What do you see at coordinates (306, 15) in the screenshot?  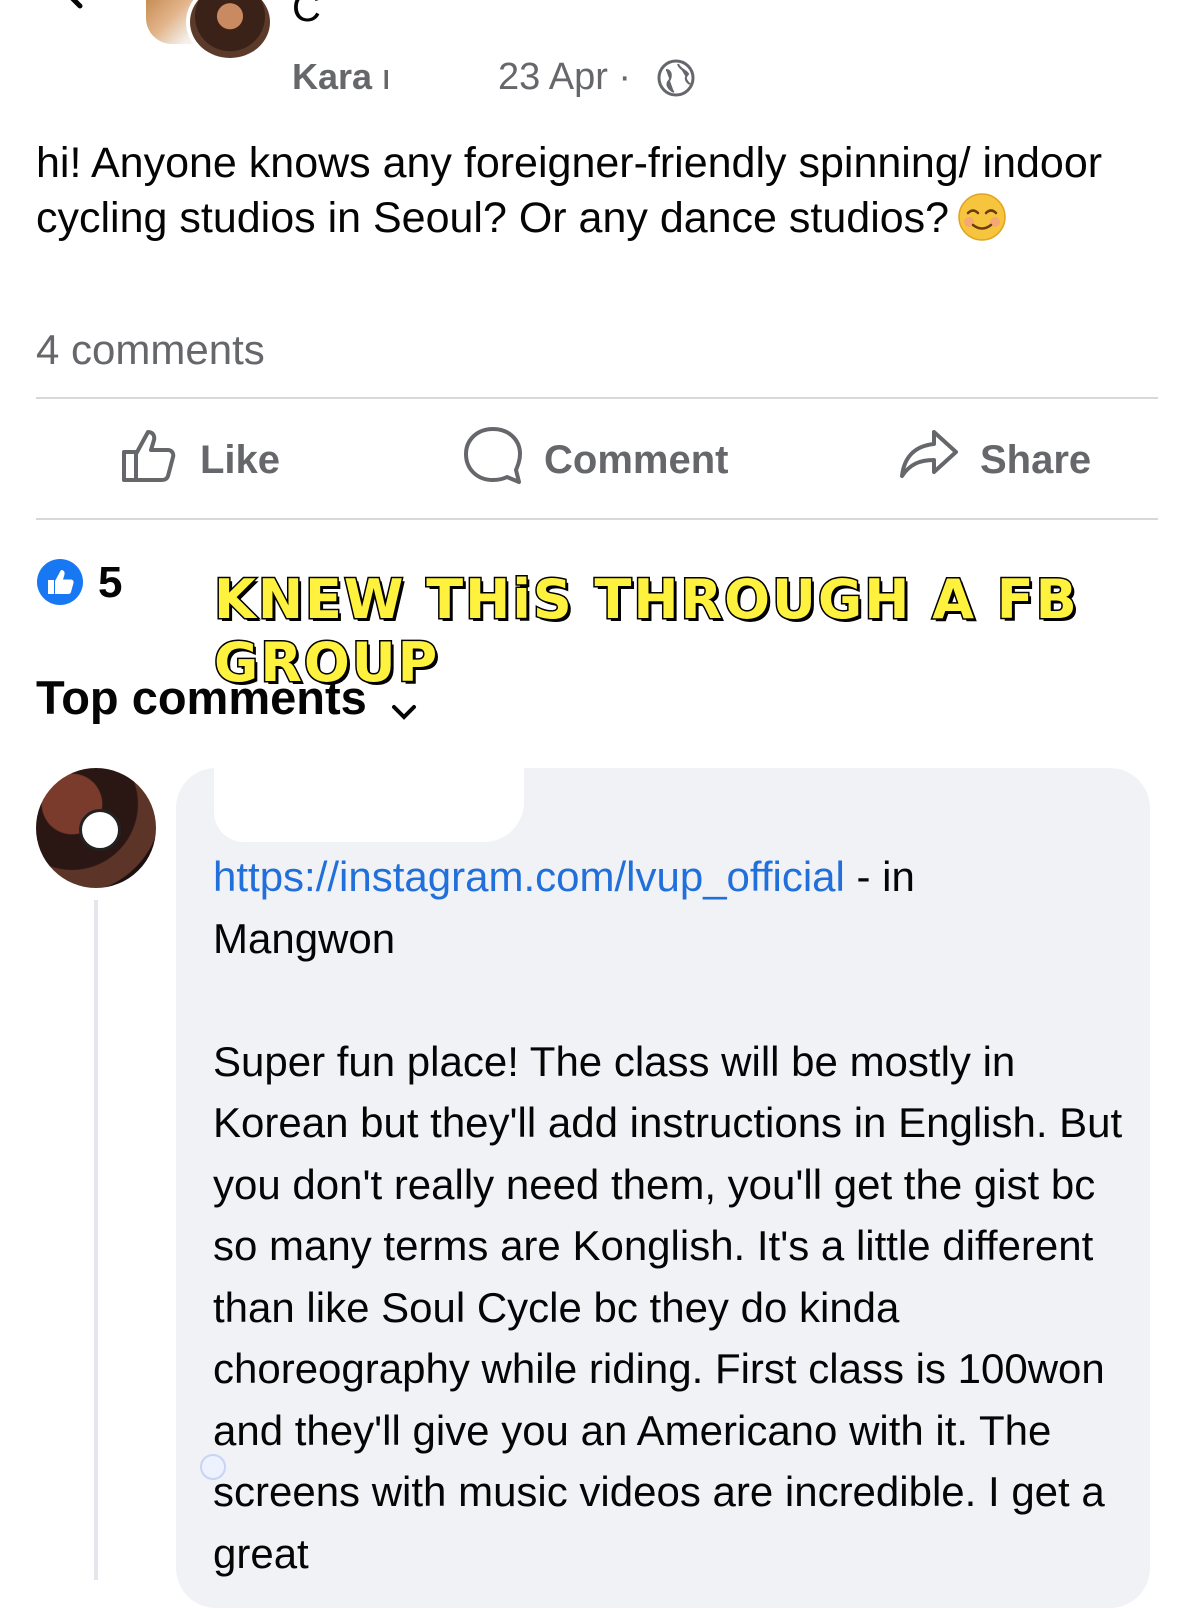 I see `group-name: C` at bounding box center [306, 15].